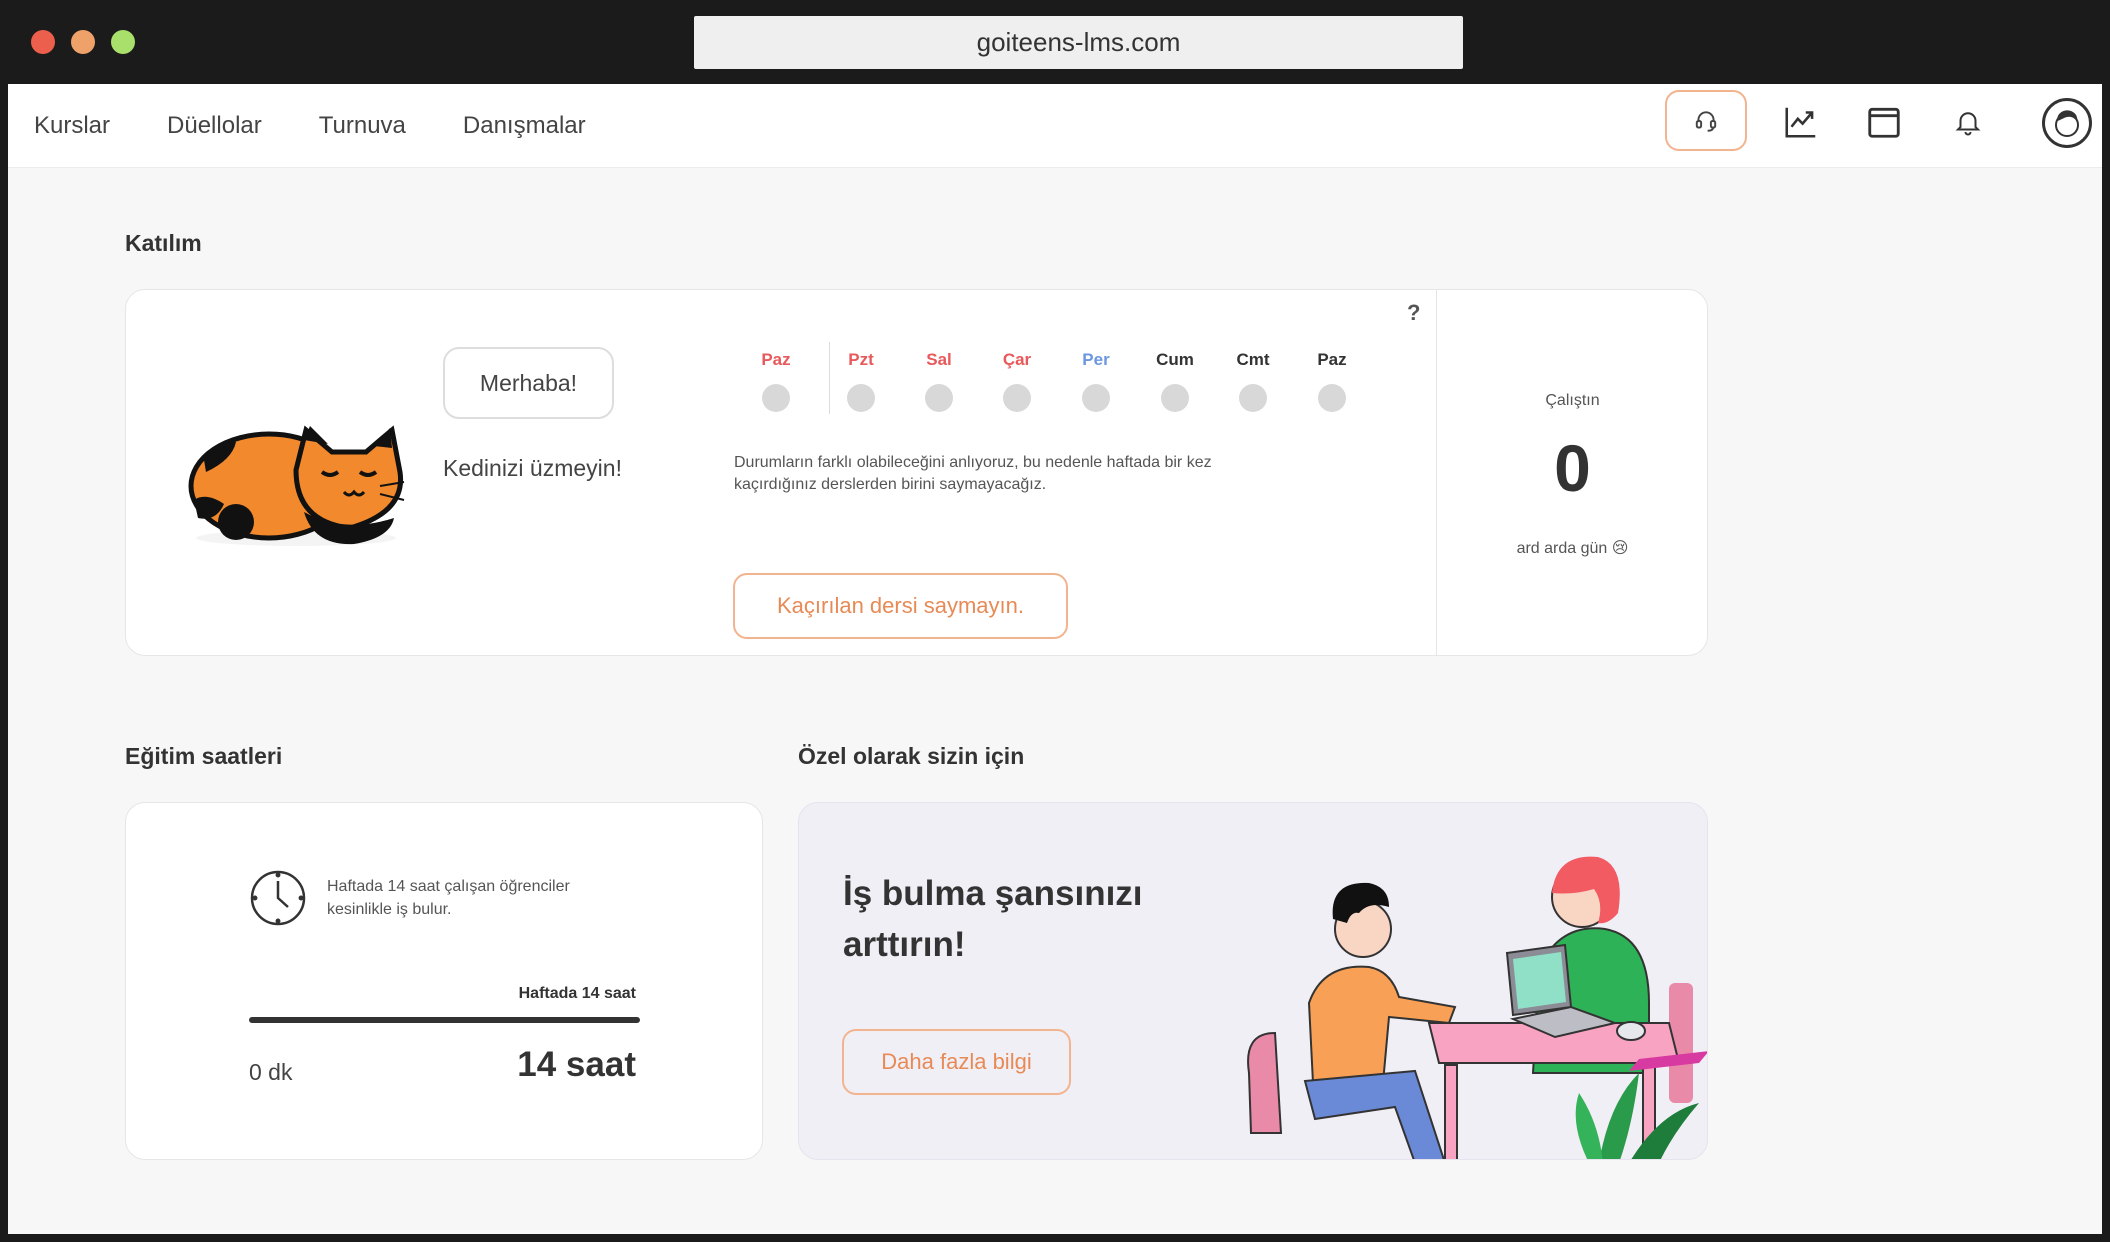 Image resolution: width=2110 pixels, height=1242 pixels. Describe the element at coordinates (271, 1072) in the screenshot. I see `hours-current: 0 dk` at that location.